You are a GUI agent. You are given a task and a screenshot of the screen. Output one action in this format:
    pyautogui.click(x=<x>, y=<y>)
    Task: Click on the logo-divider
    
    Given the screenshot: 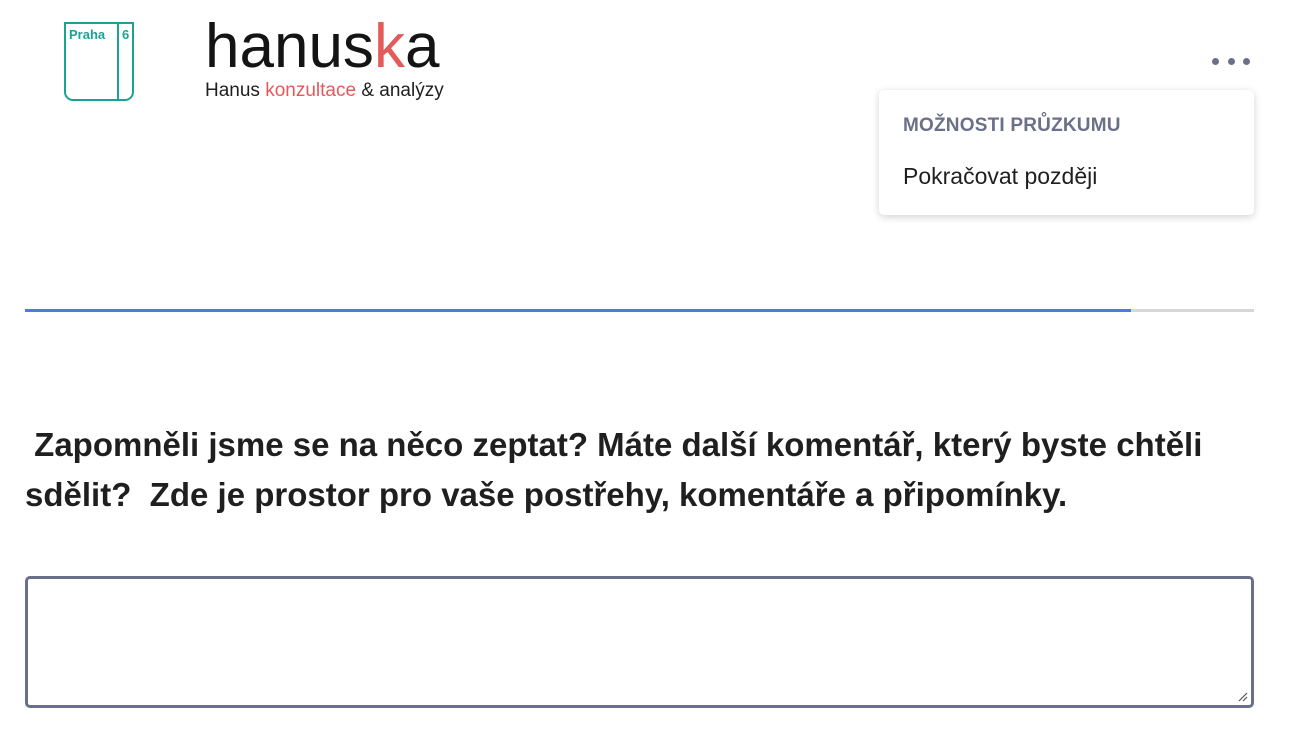 What is the action you would take?
    pyautogui.click(x=118, y=61)
    